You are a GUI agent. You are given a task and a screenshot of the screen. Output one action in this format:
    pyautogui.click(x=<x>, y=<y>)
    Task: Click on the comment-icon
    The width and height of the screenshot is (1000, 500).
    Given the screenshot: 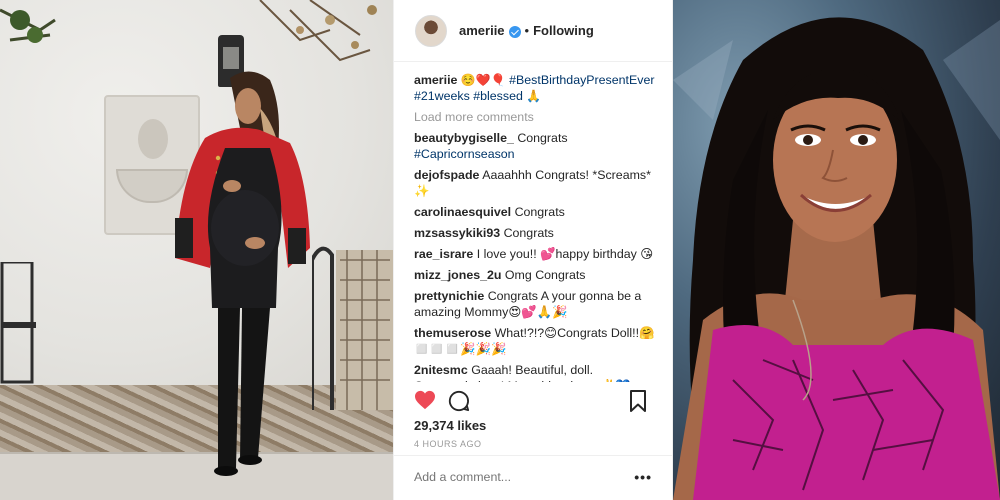 What is the action you would take?
    pyautogui.click(x=459, y=401)
    